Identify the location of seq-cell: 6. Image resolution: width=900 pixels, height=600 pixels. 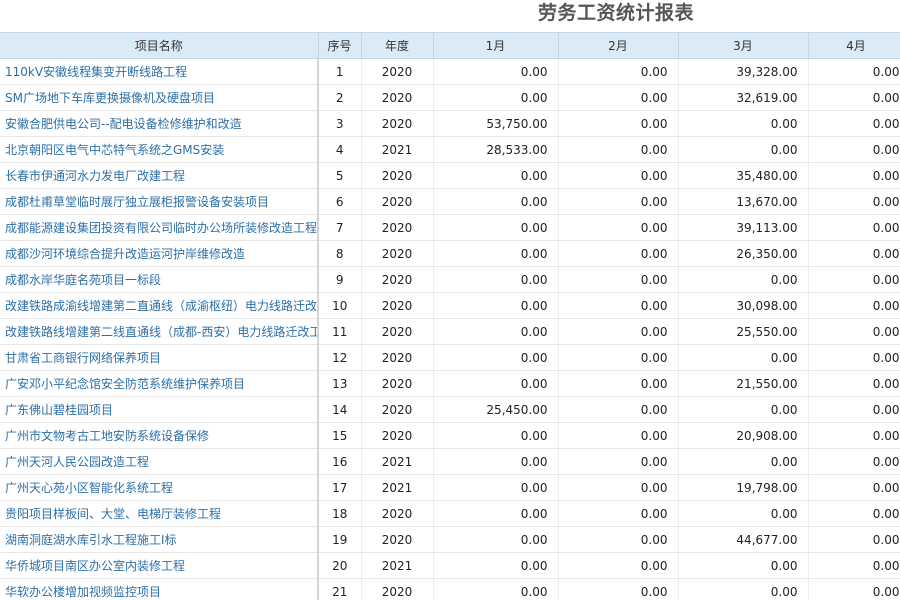
(340, 201).